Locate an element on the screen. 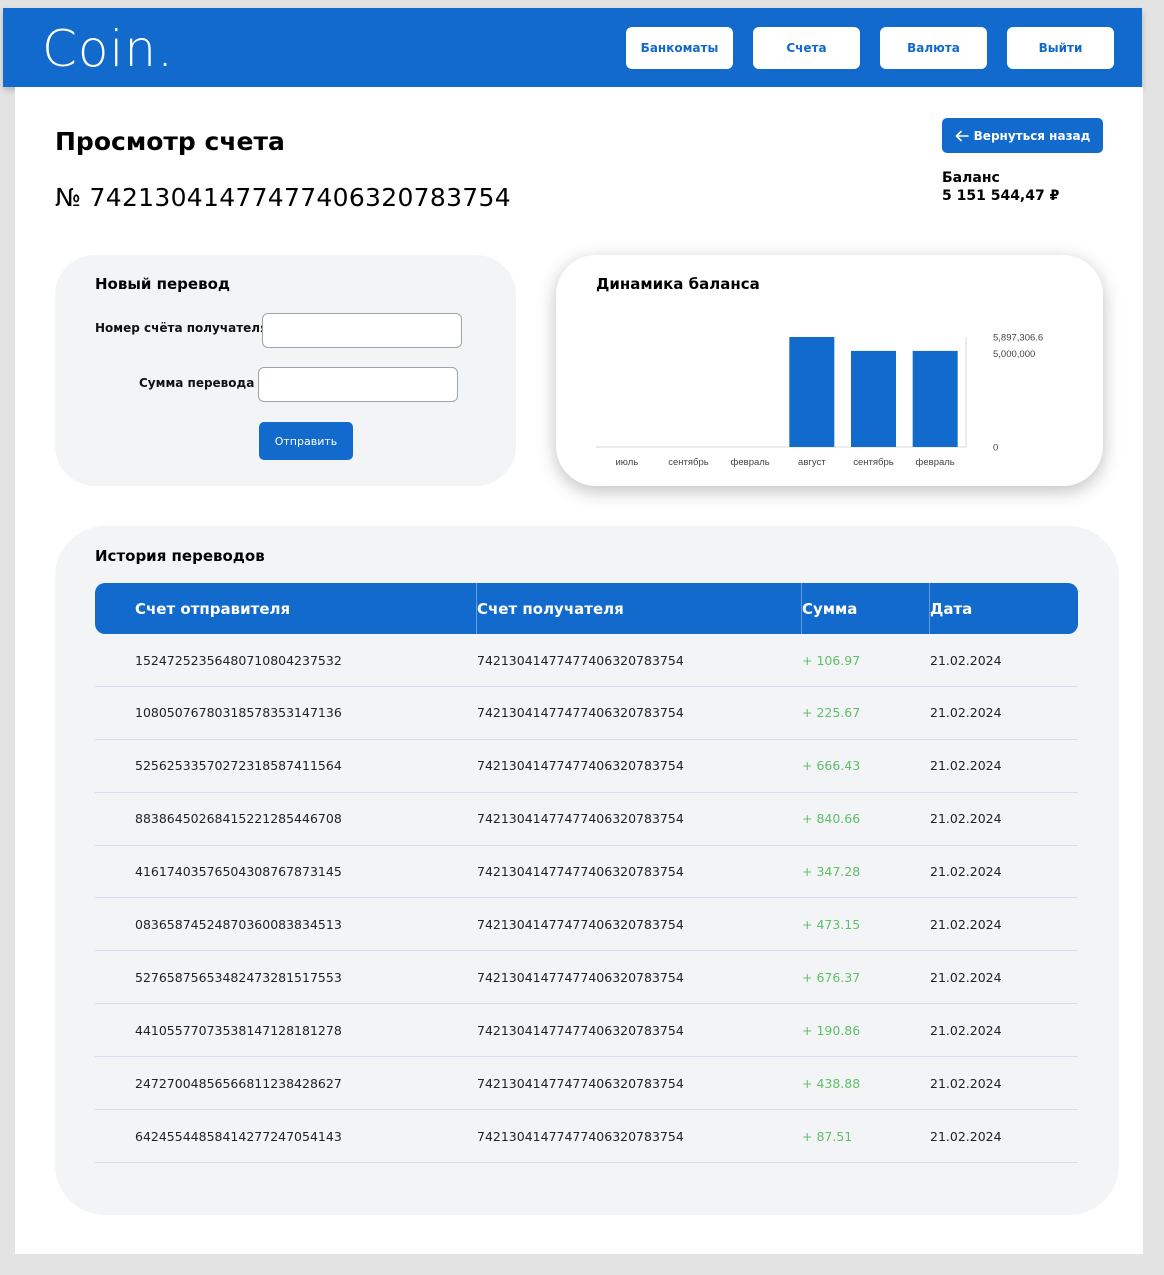 Image resolution: width=1164 pixels, height=1275 pixels. amount-cell: + 106.97 is located at coordinates (831, 660).